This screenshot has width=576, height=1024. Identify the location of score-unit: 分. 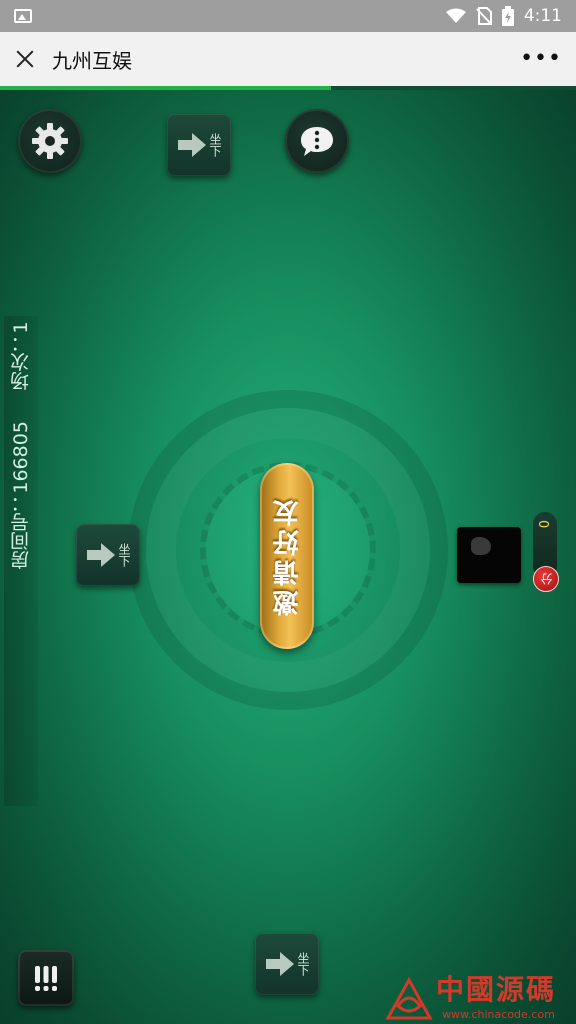
(546, 579).